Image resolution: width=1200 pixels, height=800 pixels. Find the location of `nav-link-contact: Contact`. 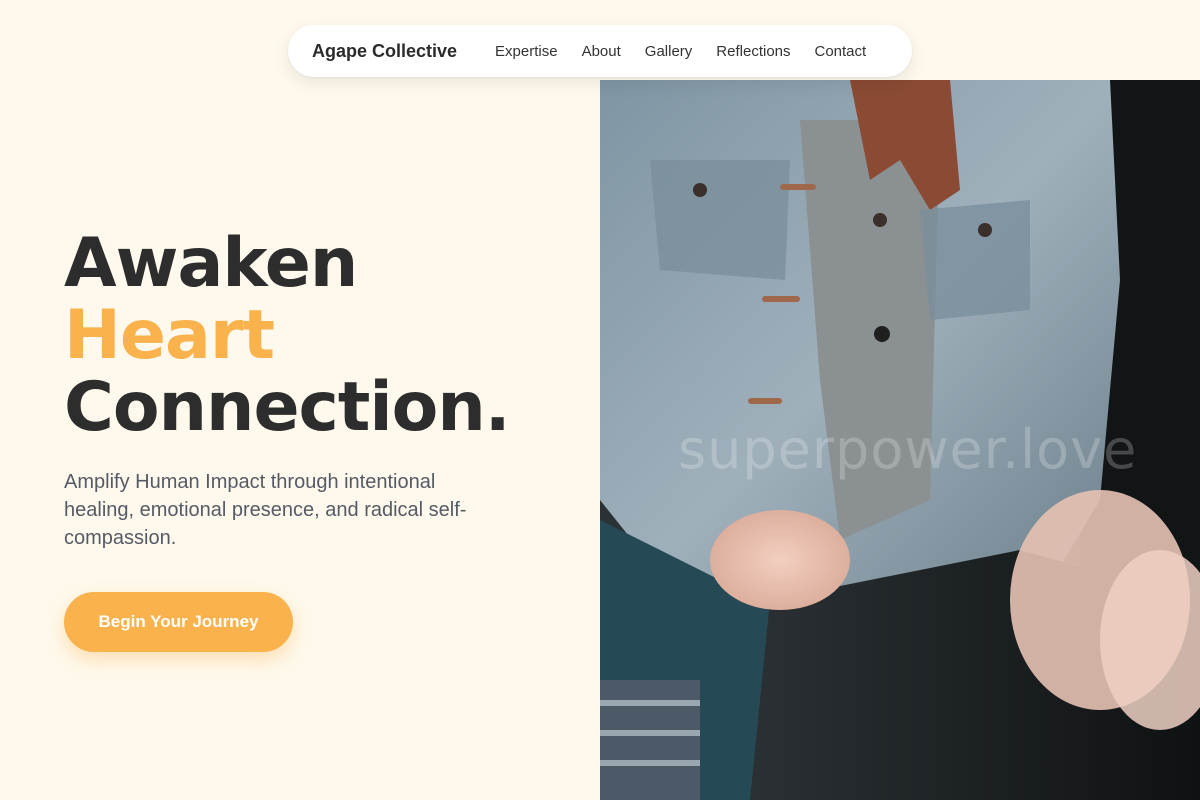

nav-link-contact: Contact is located at coordinates (841, 51).